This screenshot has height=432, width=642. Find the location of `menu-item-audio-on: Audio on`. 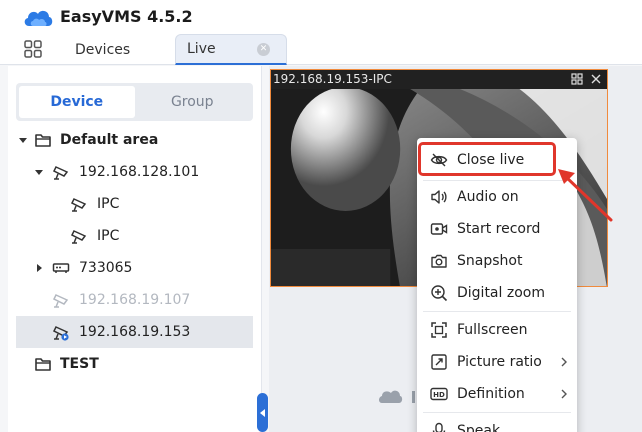

menu-item-audio-on: Audio on is located at coordinates (497, 197).